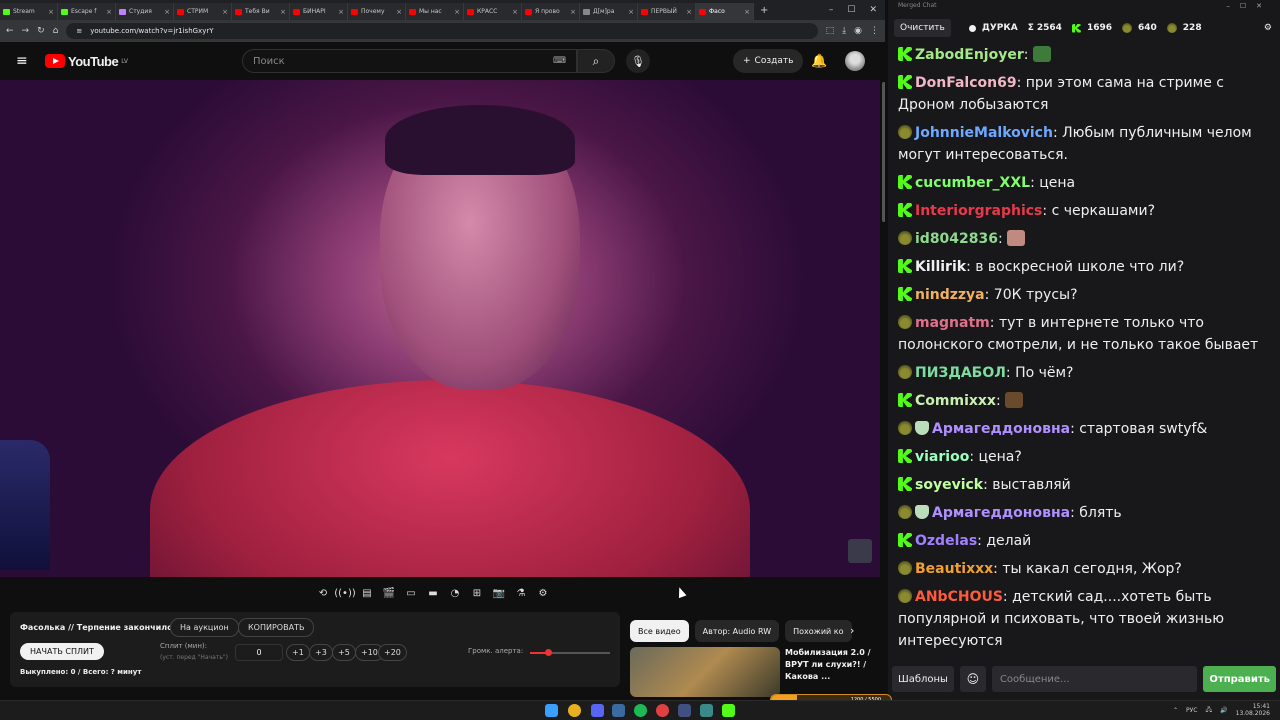 The image size is (1280, 720). Describe the element at coordinates (543, 593) in the screenshot. I see `settings-icon: ⚙` at that location.